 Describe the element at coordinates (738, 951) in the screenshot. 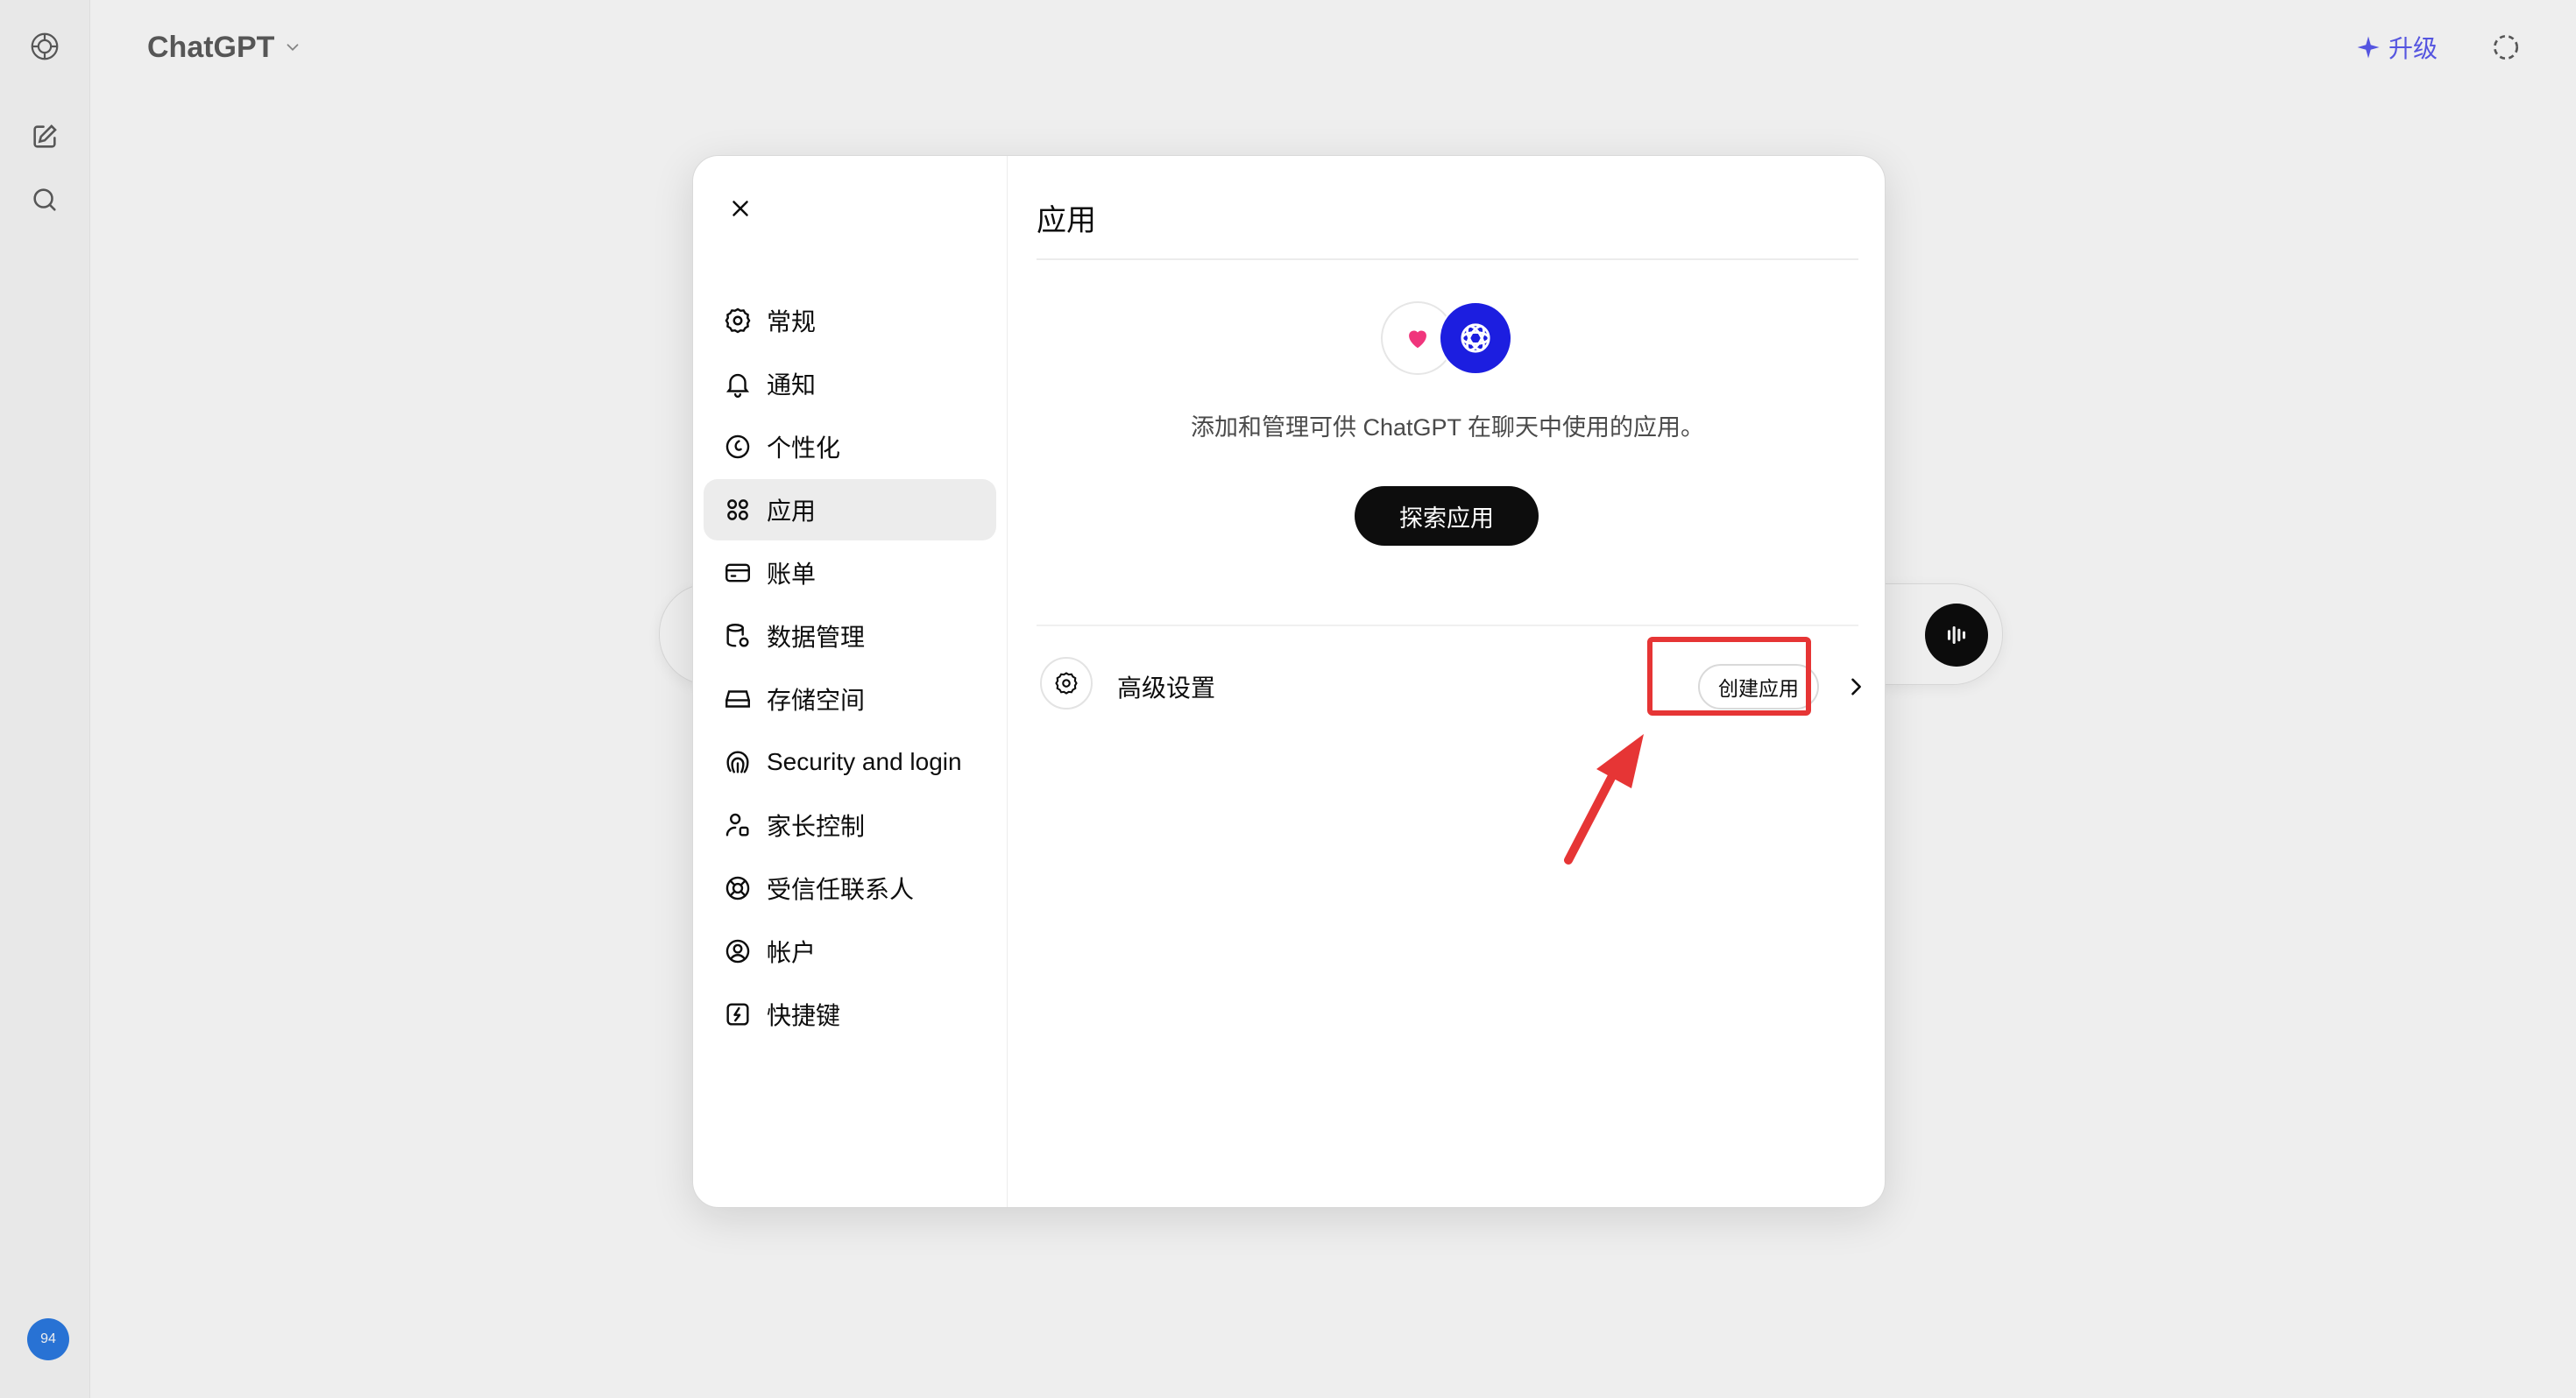

I see `user-circle-icon` at that location.